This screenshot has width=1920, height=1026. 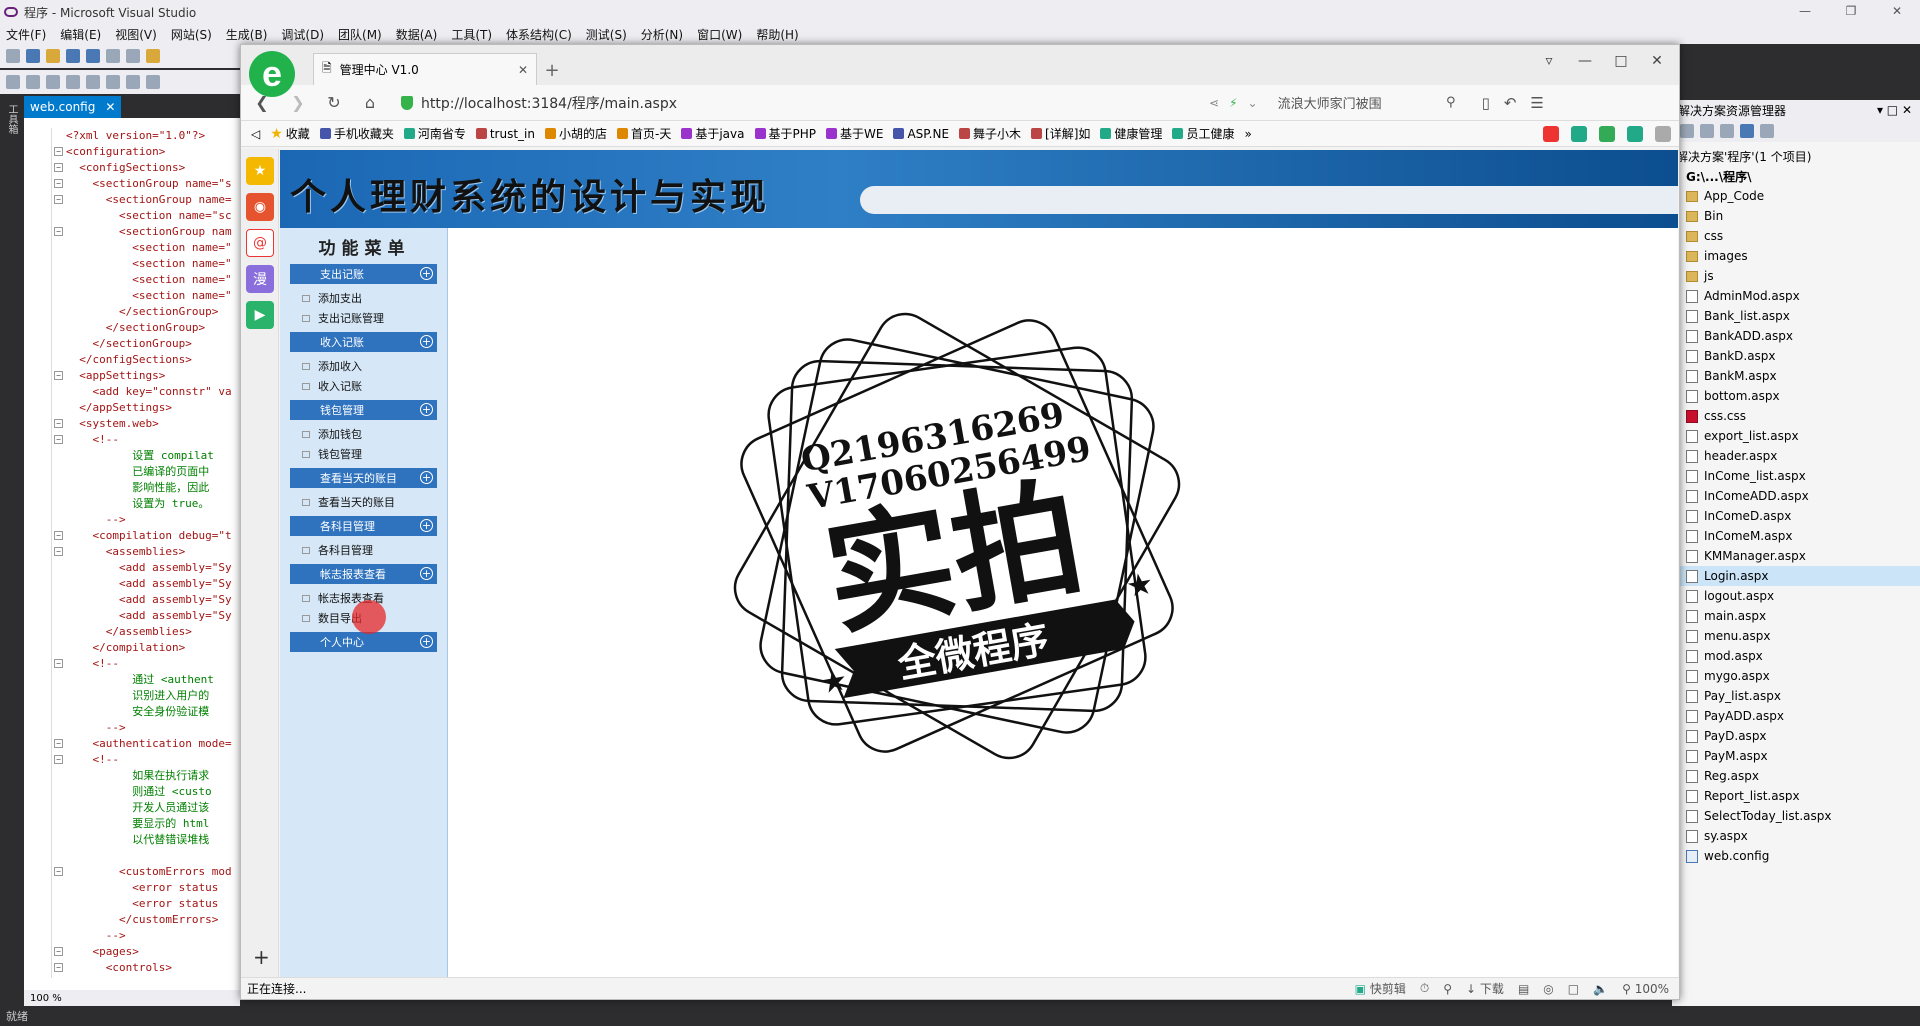 I want to click on menu-icon: ☰, so click(x=1536, y=103).